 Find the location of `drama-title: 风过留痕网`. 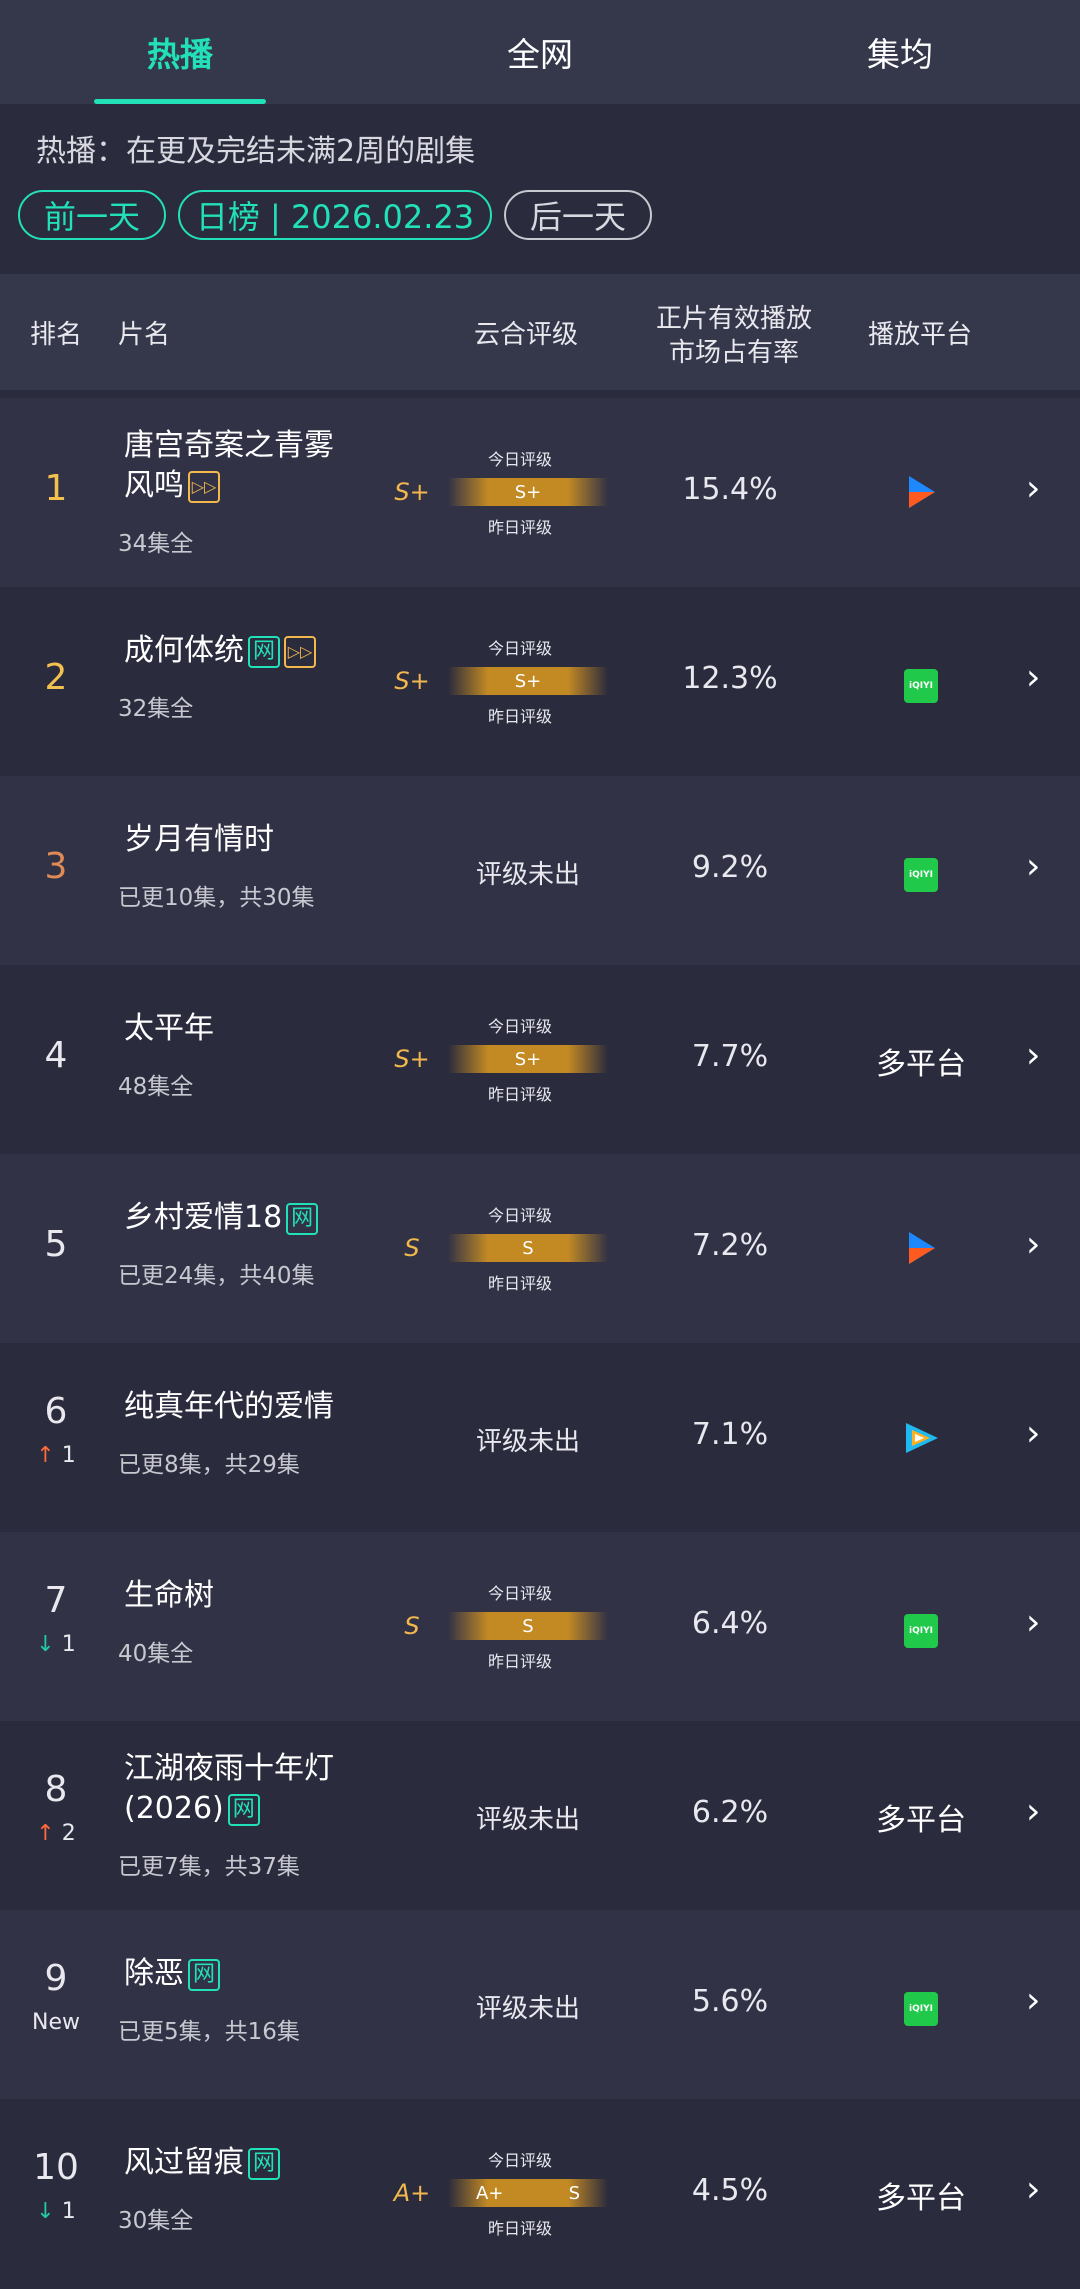

drama-title: 风过留痕网 is located at coordinates (244, 2163).